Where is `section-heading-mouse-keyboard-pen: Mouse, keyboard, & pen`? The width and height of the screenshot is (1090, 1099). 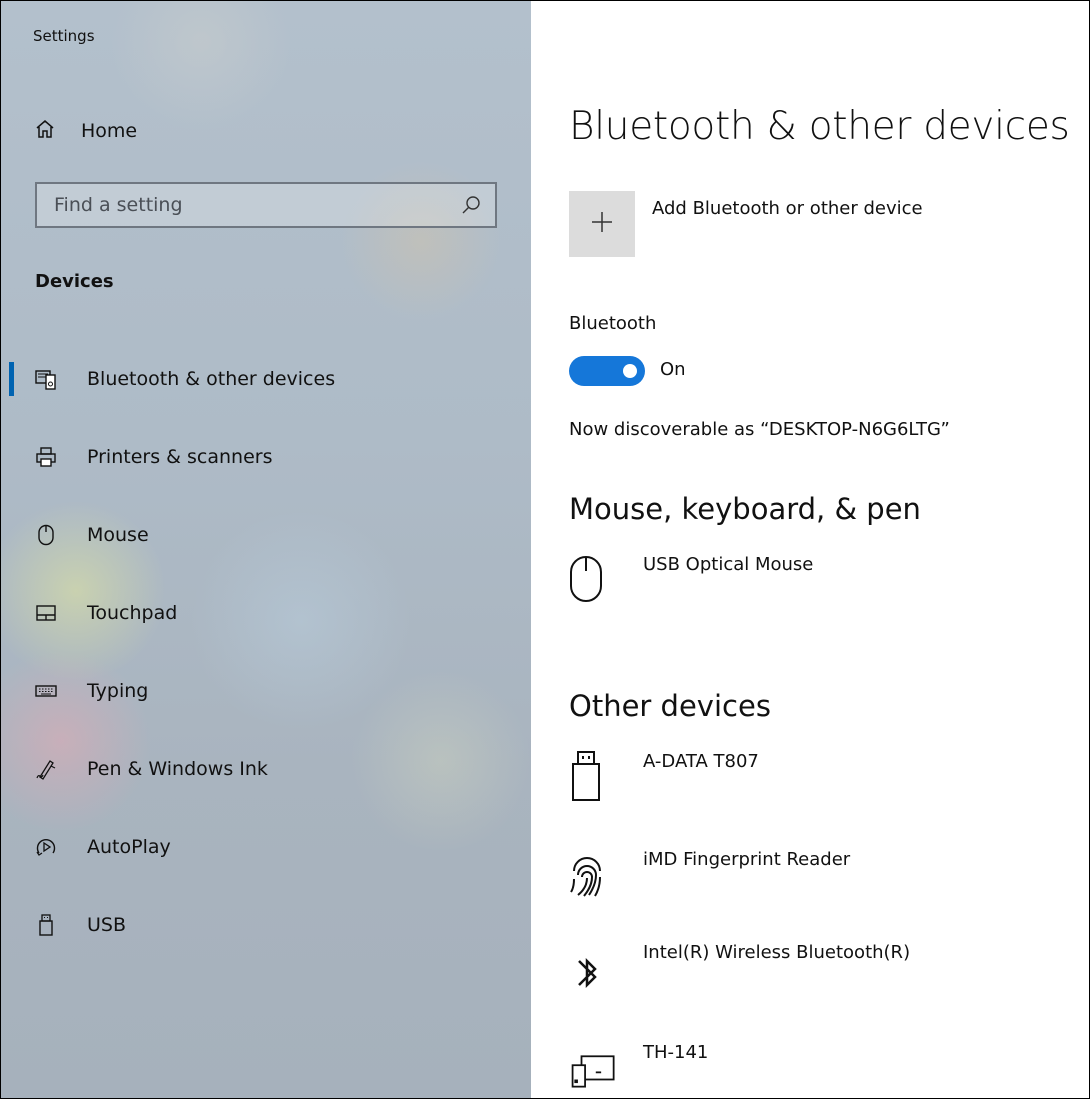 section-heading-mouse-keyboard-pen: Mouse, keyboard, & pen is located at coordinates (745, 509).